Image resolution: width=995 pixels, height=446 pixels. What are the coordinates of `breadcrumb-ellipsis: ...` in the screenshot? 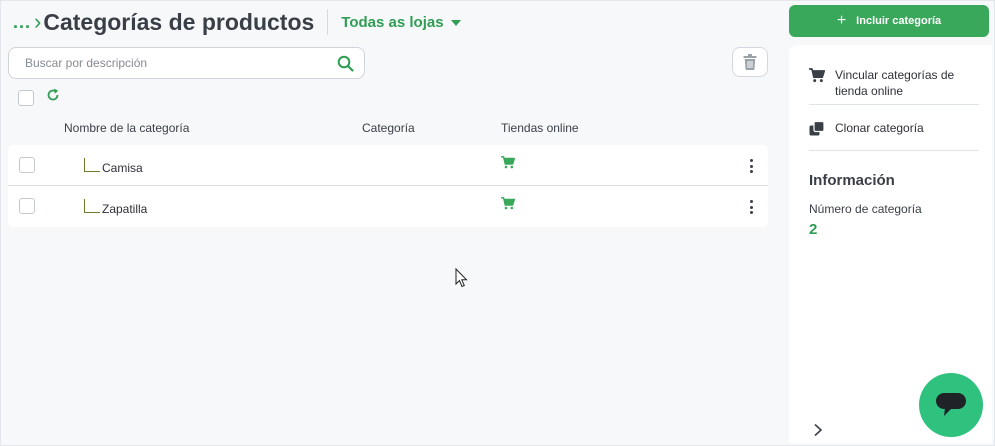 It's located at (22, 22).